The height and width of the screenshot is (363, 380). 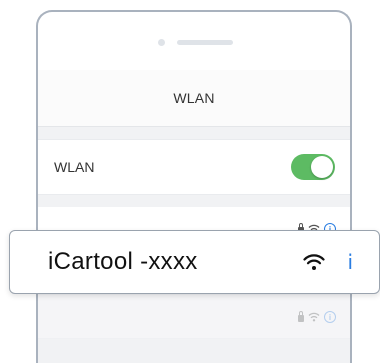 I want to click on lock-icon, so click(x=301, y=316).